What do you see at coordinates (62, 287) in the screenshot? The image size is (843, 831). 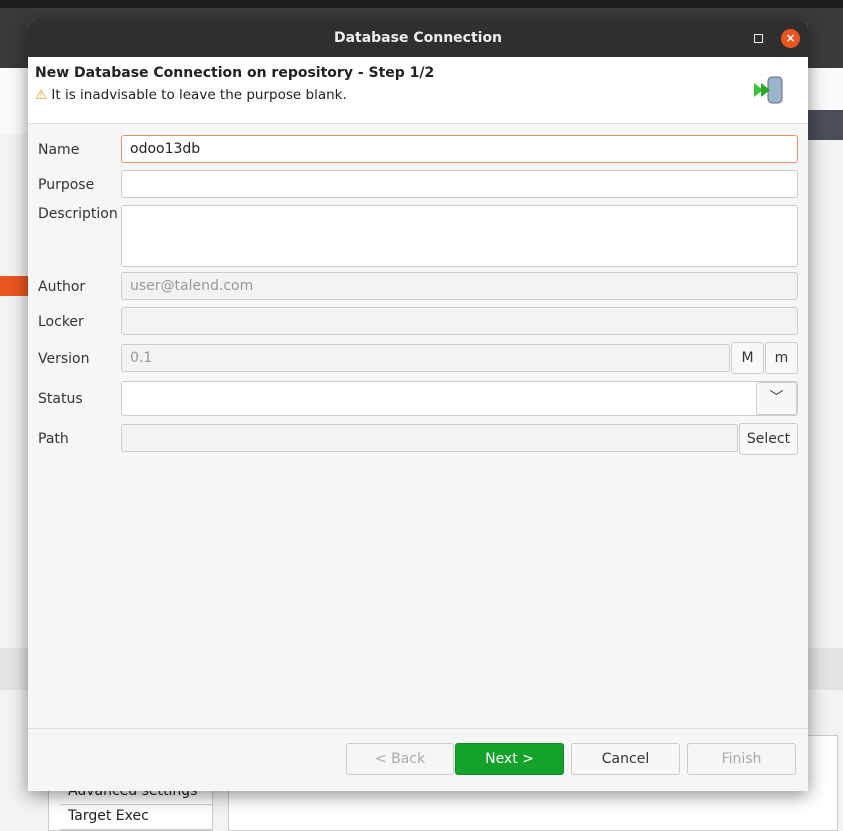 I see `author-label: Author` at bounding box center [62, 287].